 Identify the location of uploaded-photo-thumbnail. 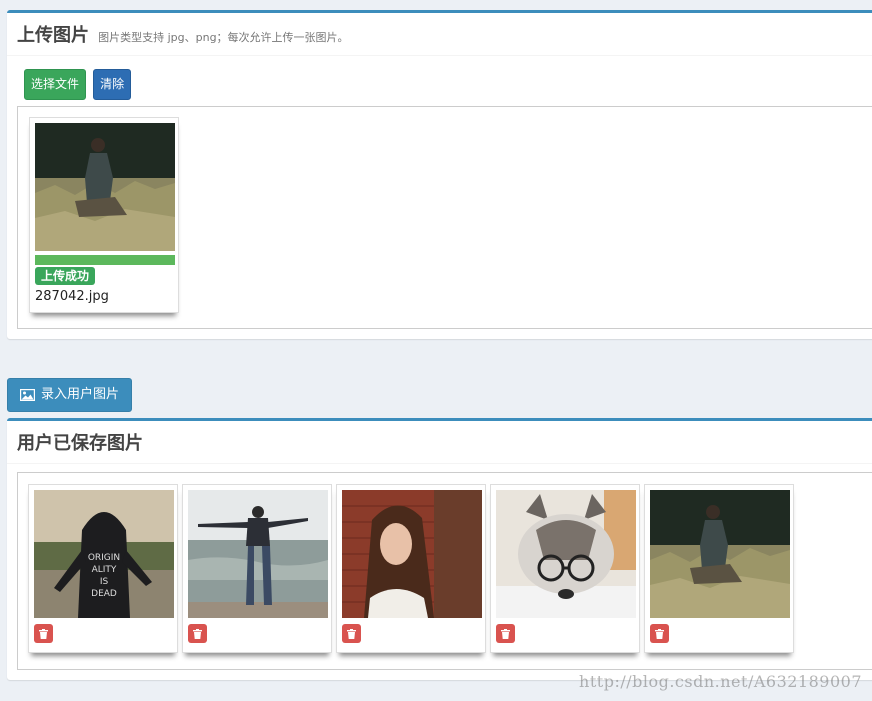
(105, 187).